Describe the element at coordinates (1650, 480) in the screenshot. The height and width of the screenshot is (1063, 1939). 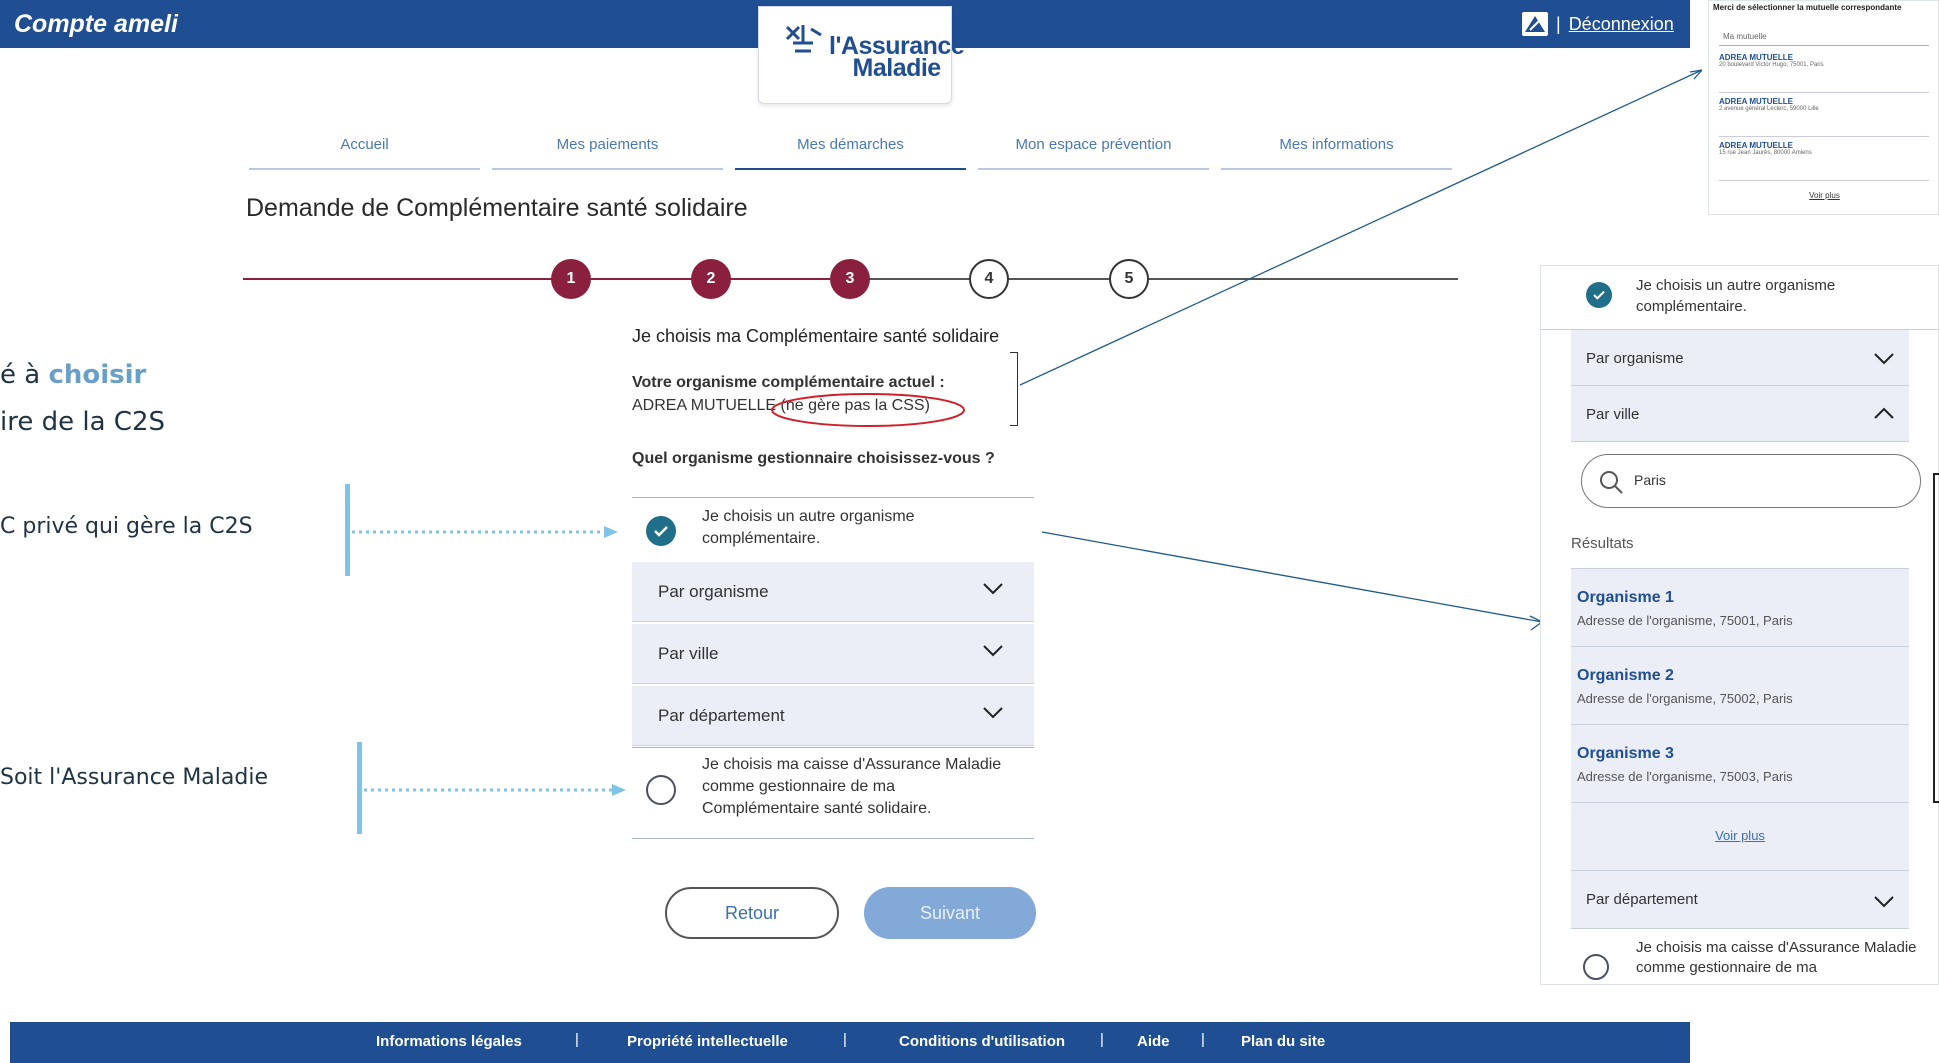
I see `search-value: Paris` at that location.